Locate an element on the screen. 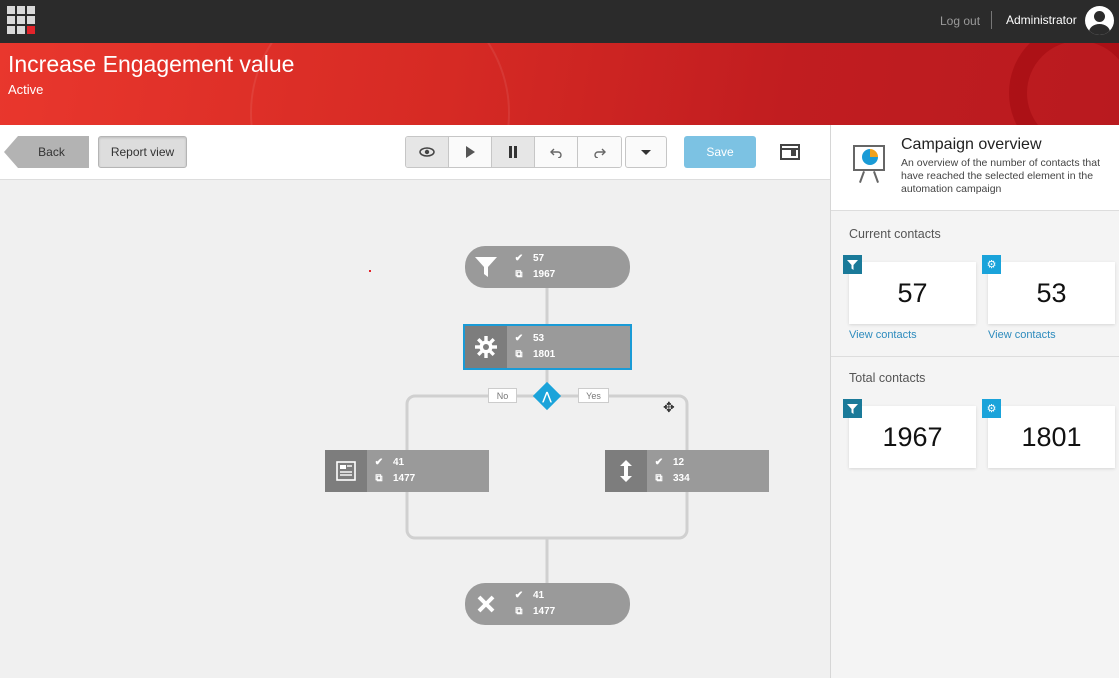  stat-value: 1967 is located at coordinates (912, 436).